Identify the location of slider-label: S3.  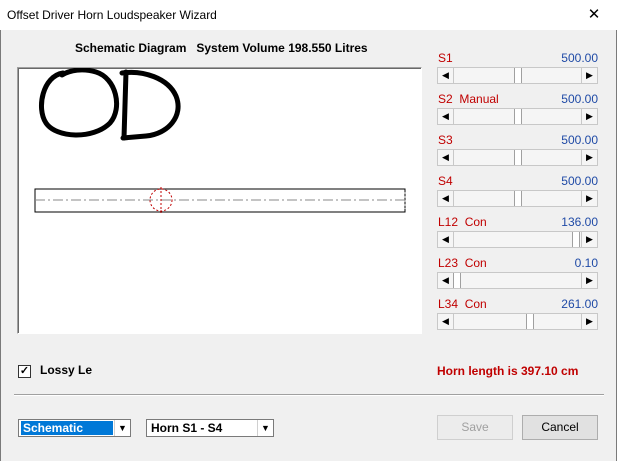
(445, 140).